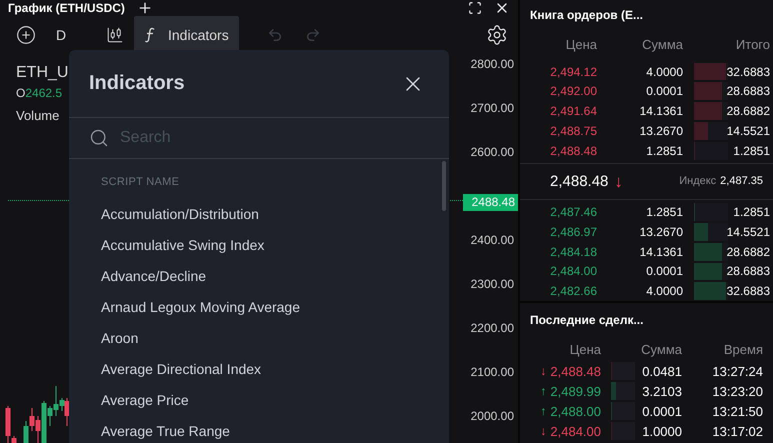  I want to click on price-cell: 2,489.99, so click(575, 391).